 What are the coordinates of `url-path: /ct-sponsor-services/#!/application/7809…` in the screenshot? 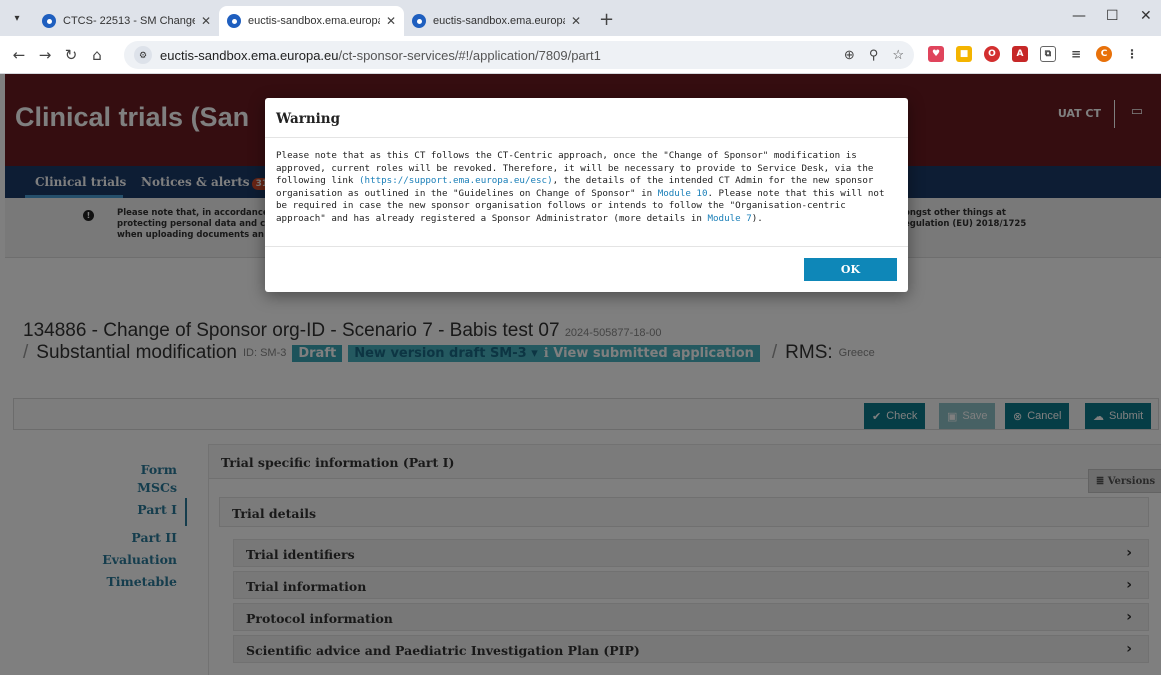 It's located at (469, 55).